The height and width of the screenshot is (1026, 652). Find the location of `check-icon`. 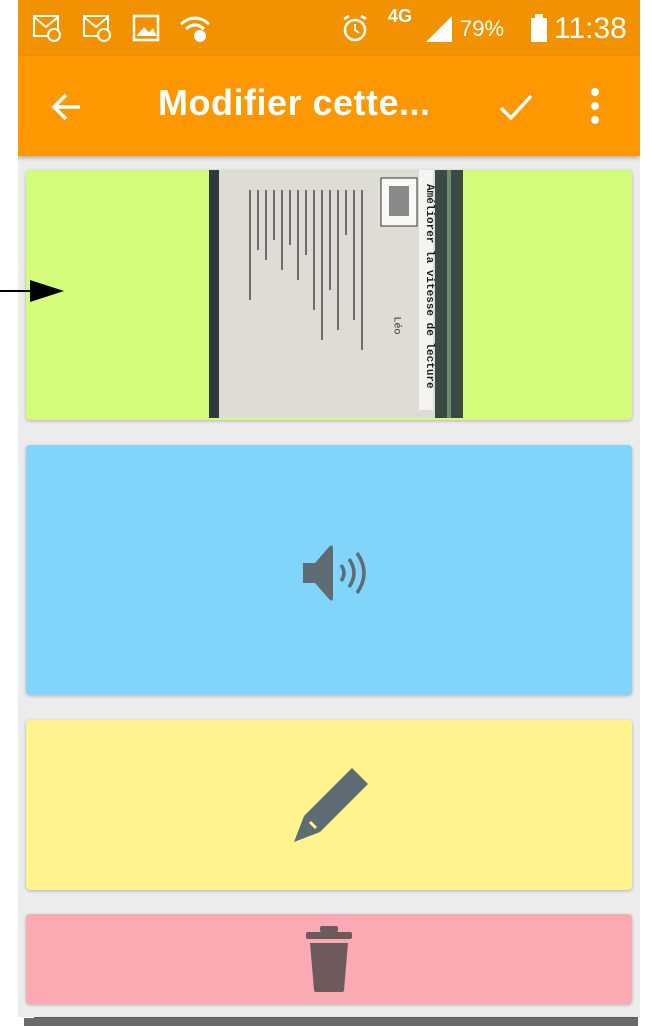

check-icon is located at coordinates (516, 107).